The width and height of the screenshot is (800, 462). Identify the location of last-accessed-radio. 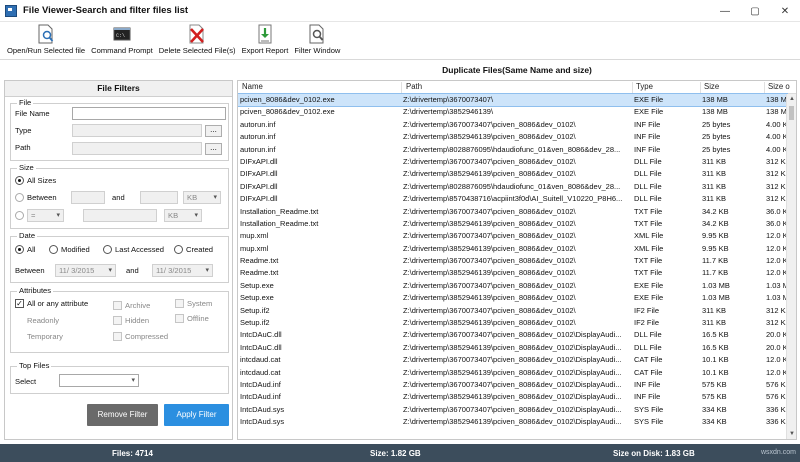
(107, 249).